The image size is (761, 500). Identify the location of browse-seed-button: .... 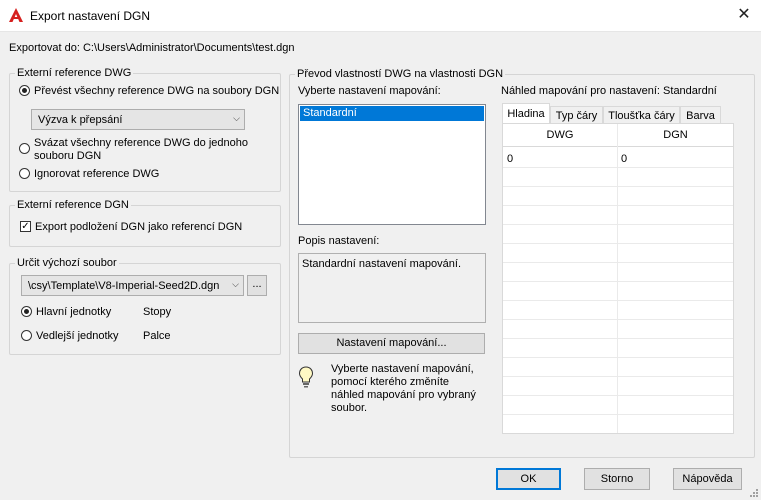
(257, 285).